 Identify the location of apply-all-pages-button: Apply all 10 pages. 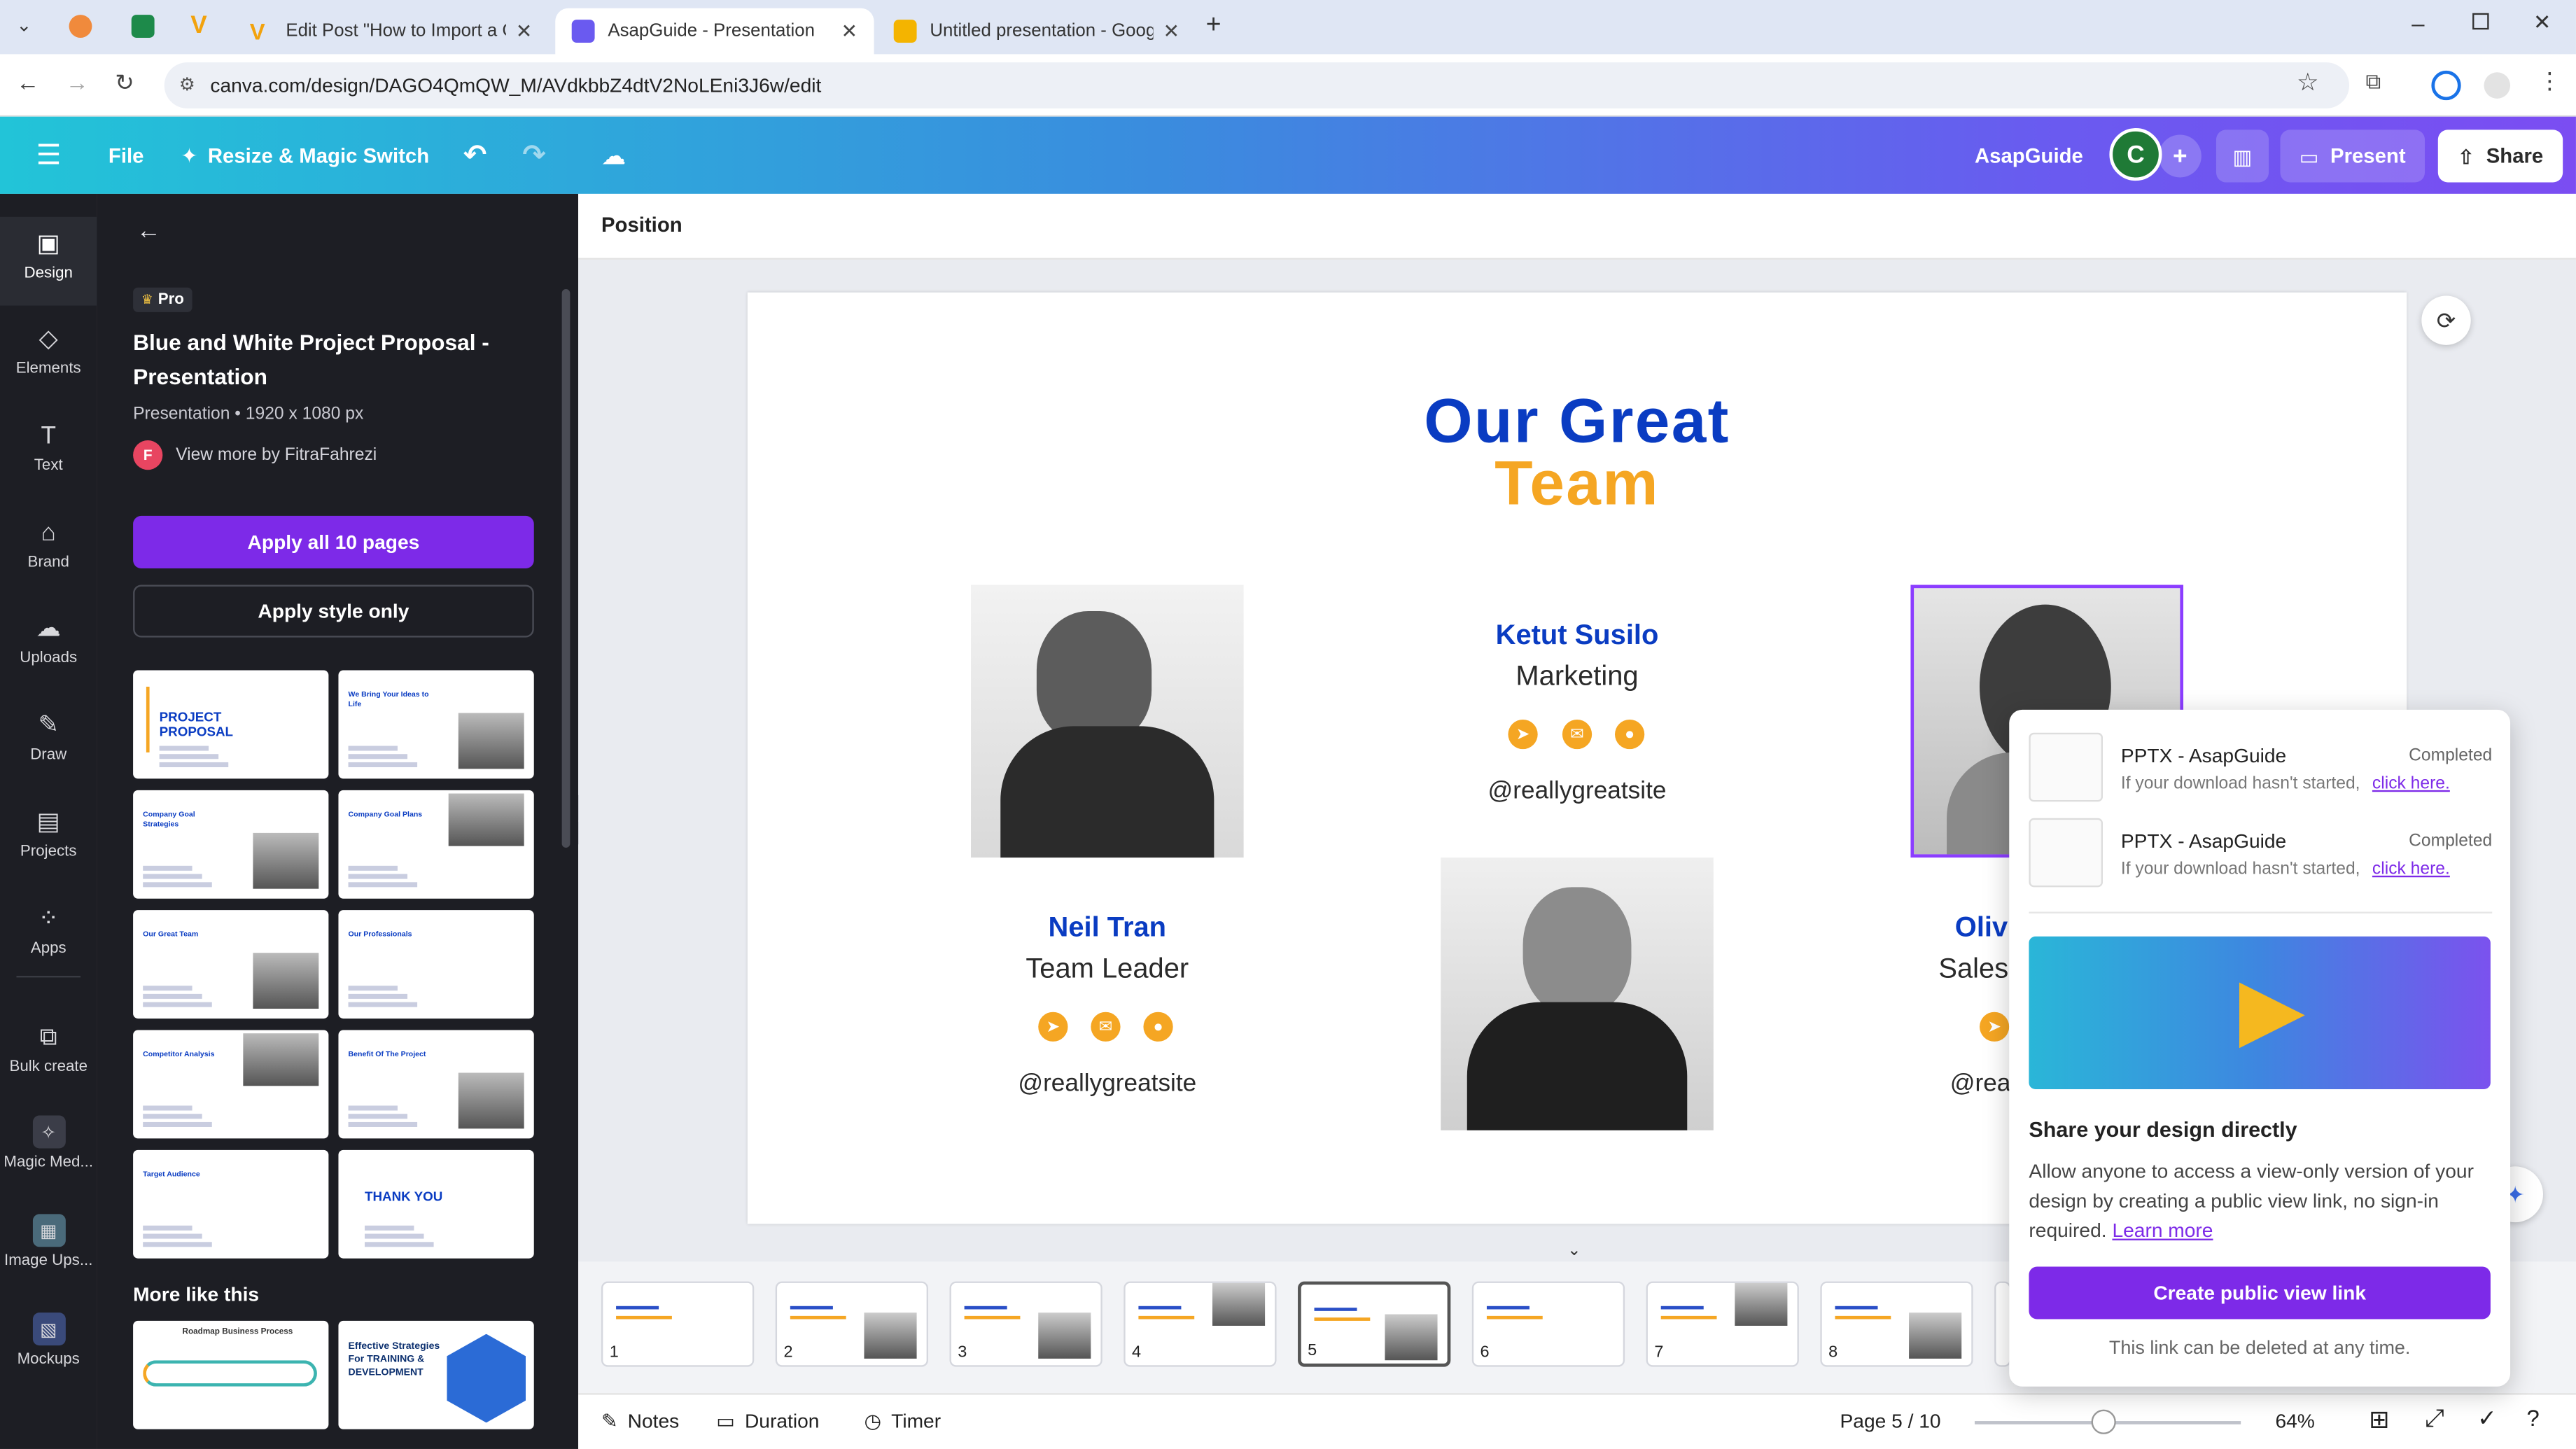
(333, 542).